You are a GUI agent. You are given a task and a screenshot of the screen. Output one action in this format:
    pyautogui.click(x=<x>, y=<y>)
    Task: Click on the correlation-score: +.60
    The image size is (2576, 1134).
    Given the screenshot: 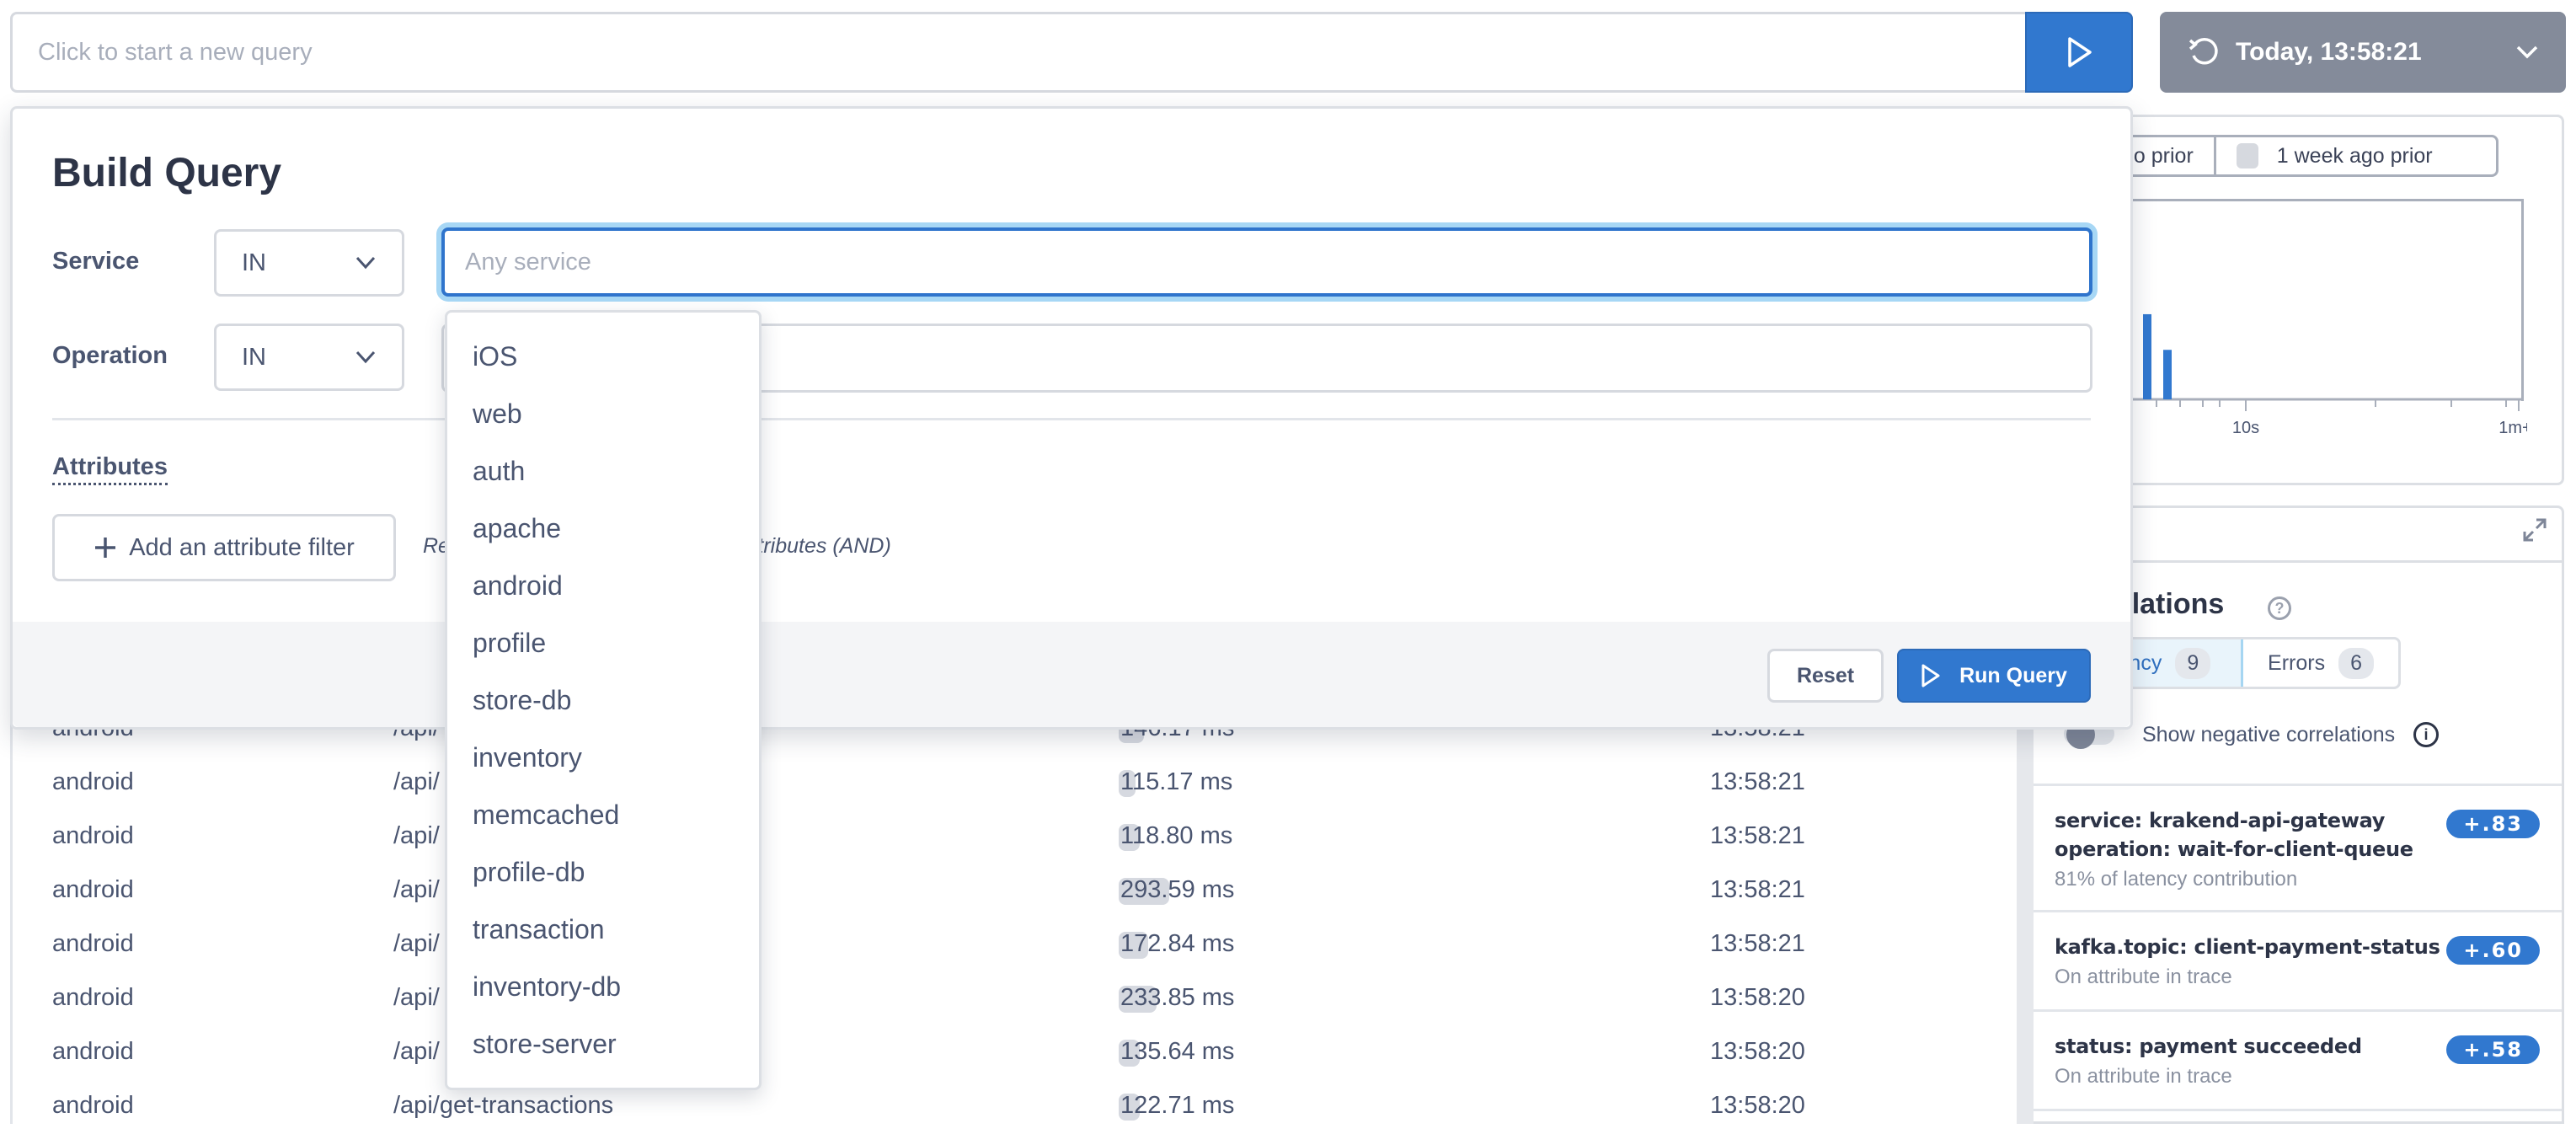 What is the action you would take?
    pyautogui.click(x=2493, y=951)
    